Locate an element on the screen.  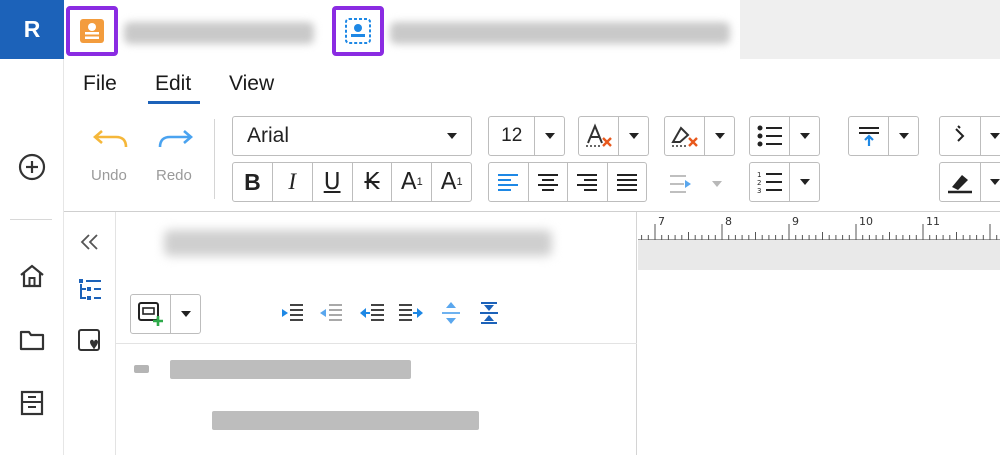
paragraph-spacing-icon is located at coordinates (868, 136).